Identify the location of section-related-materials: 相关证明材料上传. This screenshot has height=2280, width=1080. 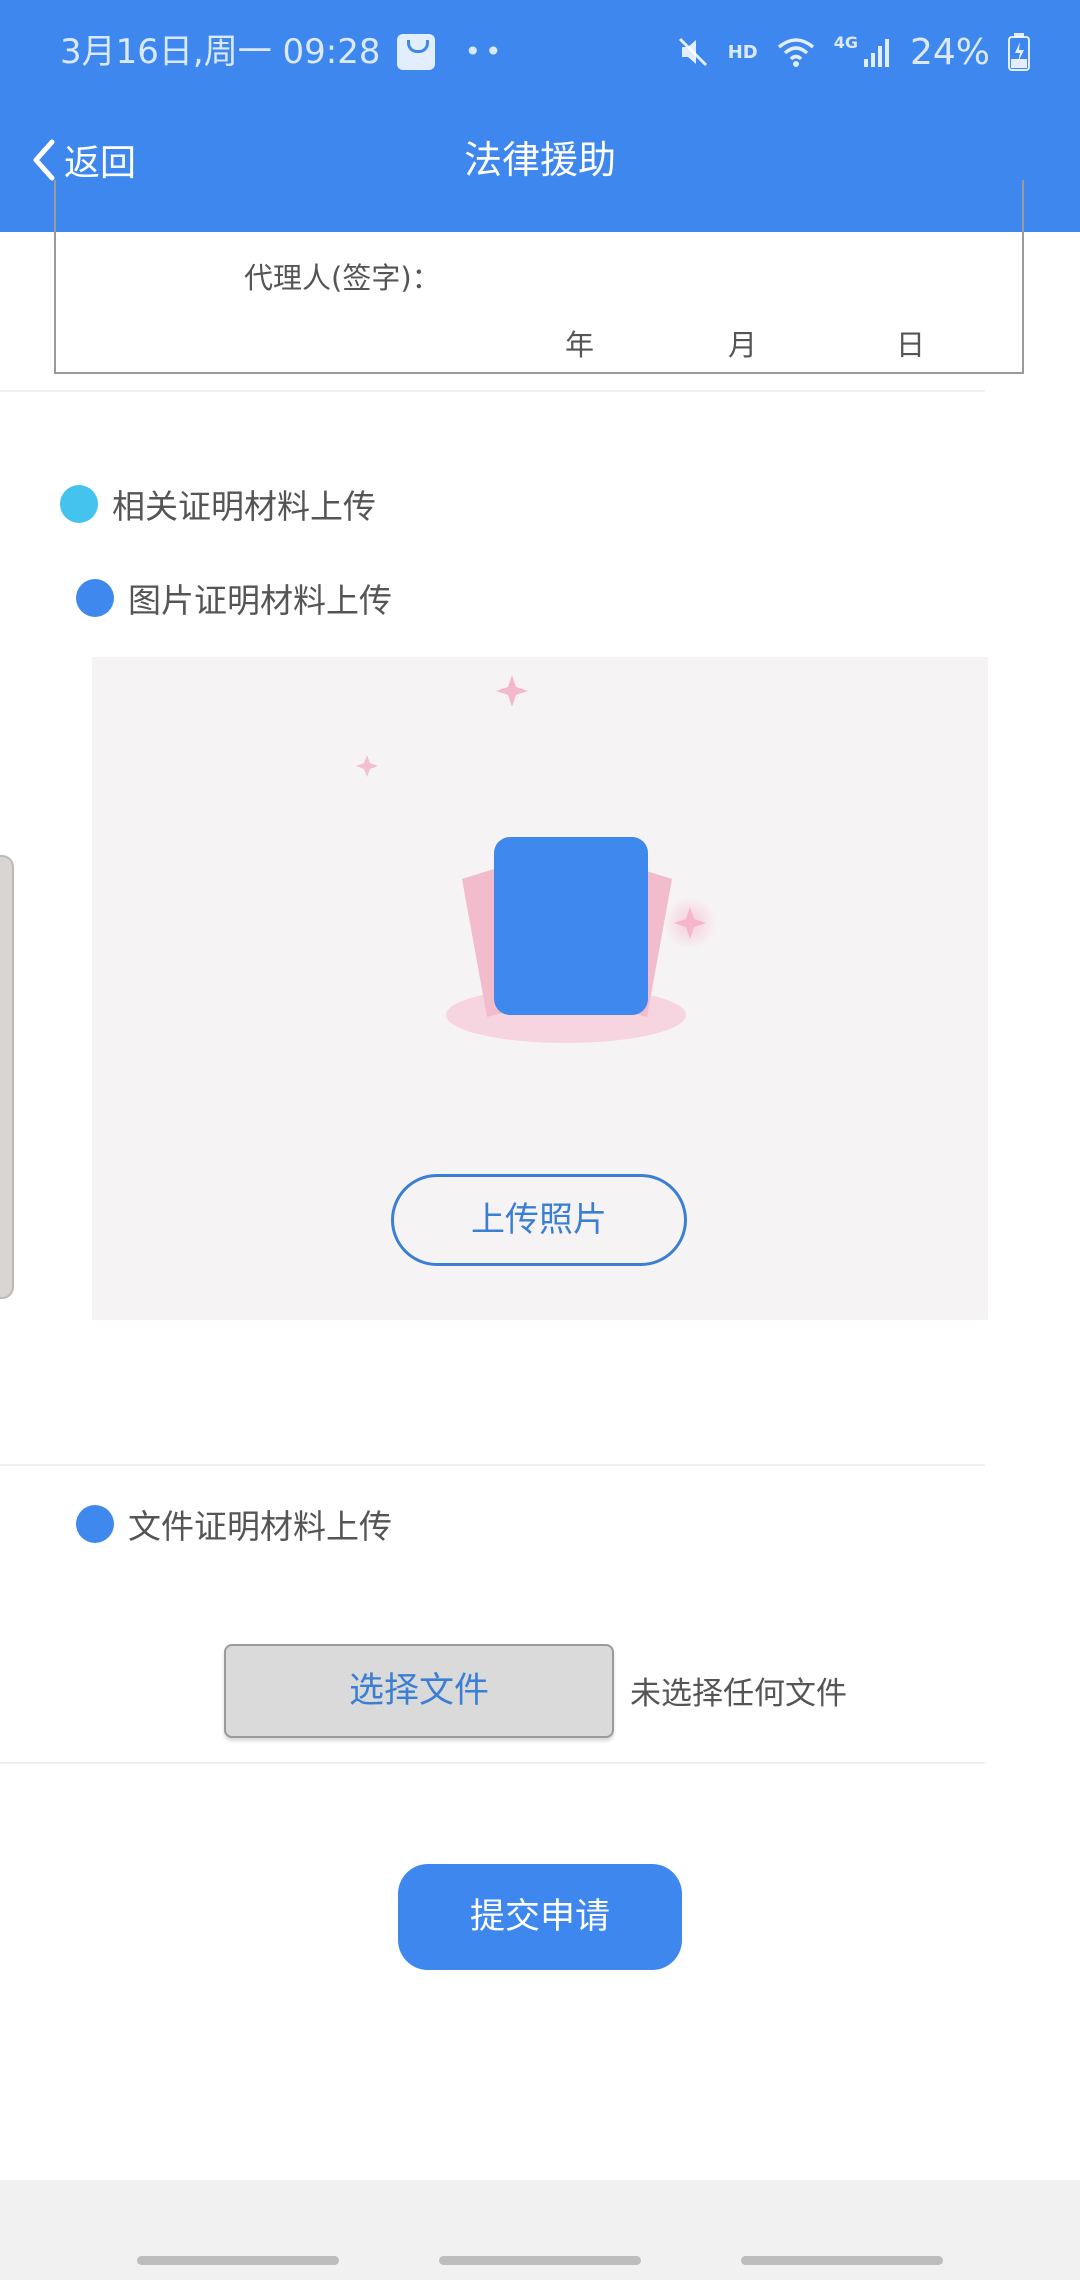
(218, 504).